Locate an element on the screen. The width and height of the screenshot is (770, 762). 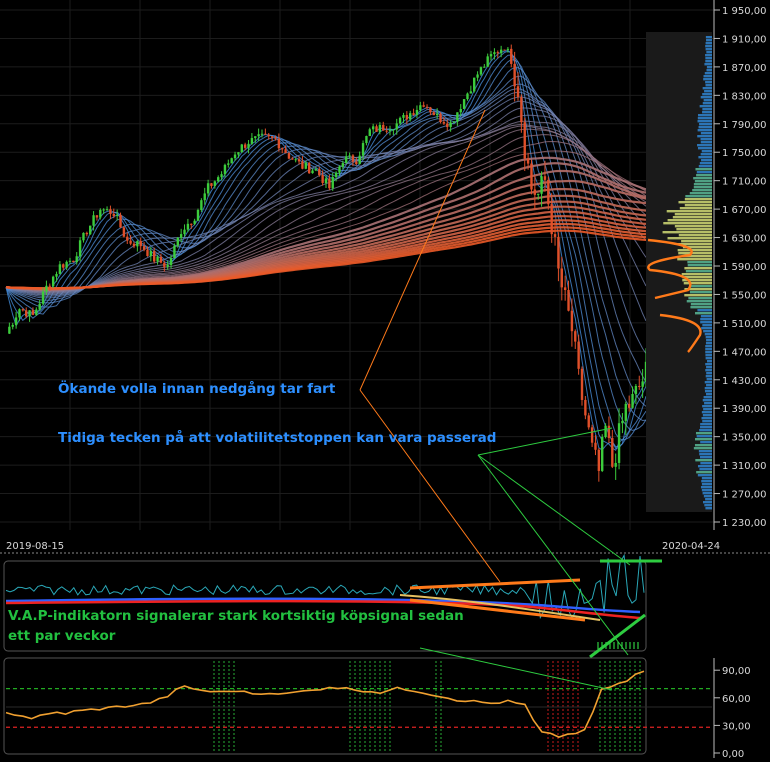
annotation-volatility-rise: Ökande volla innan nedgång tar fart is located at coordinates (197, 388).